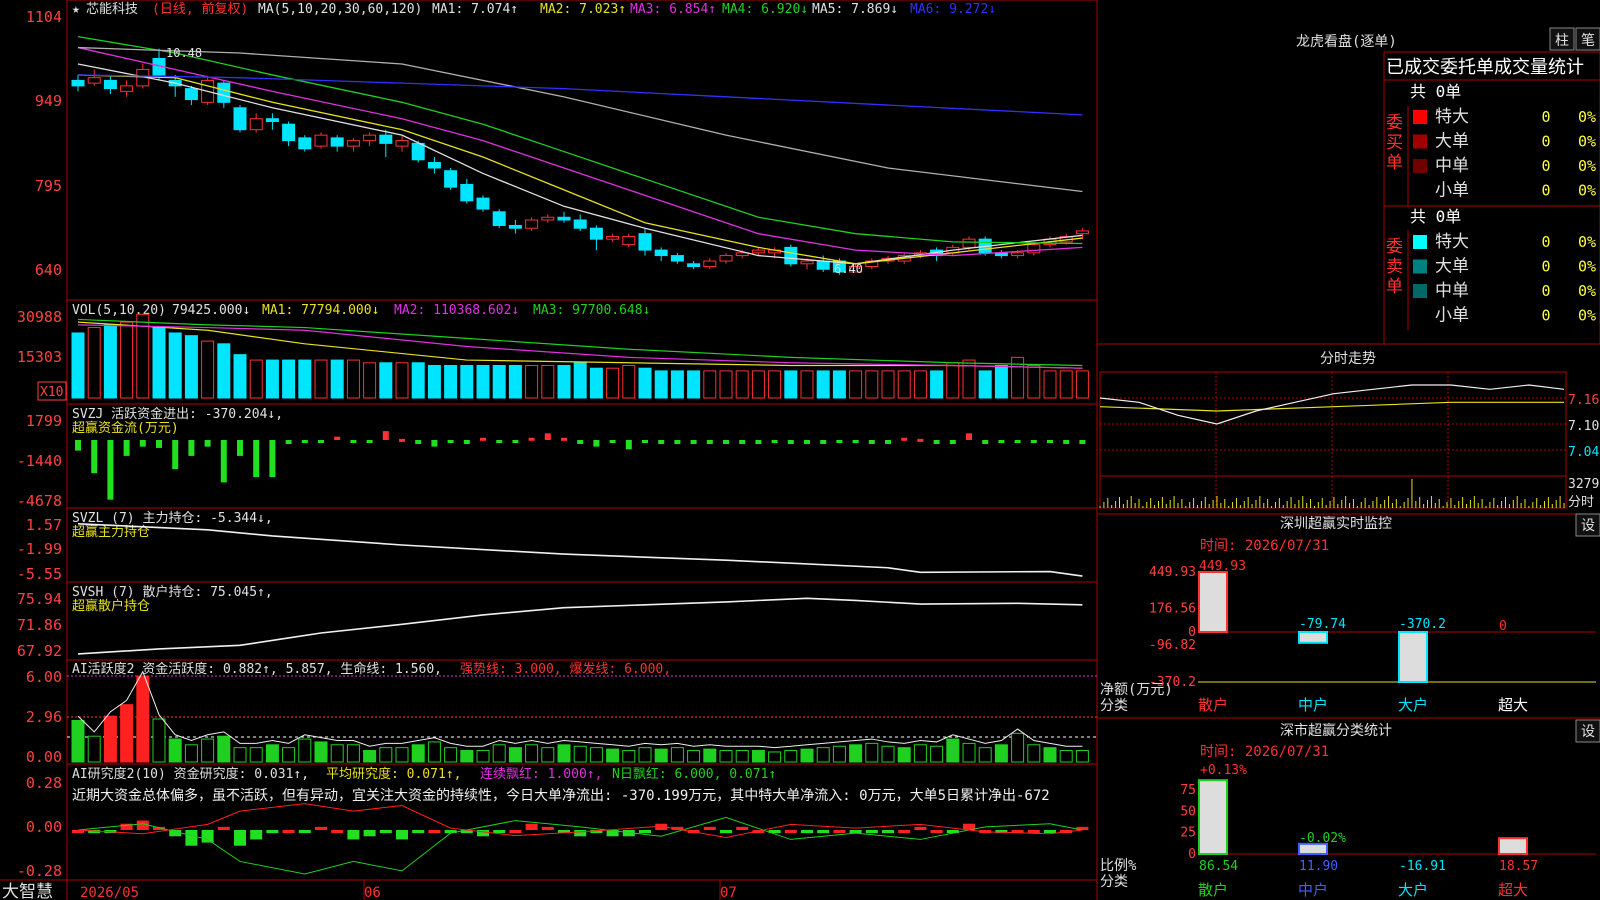 This screenshot has height=900, width=1600. I want to click on intraday-unit: 分时, so click(1581, 502).